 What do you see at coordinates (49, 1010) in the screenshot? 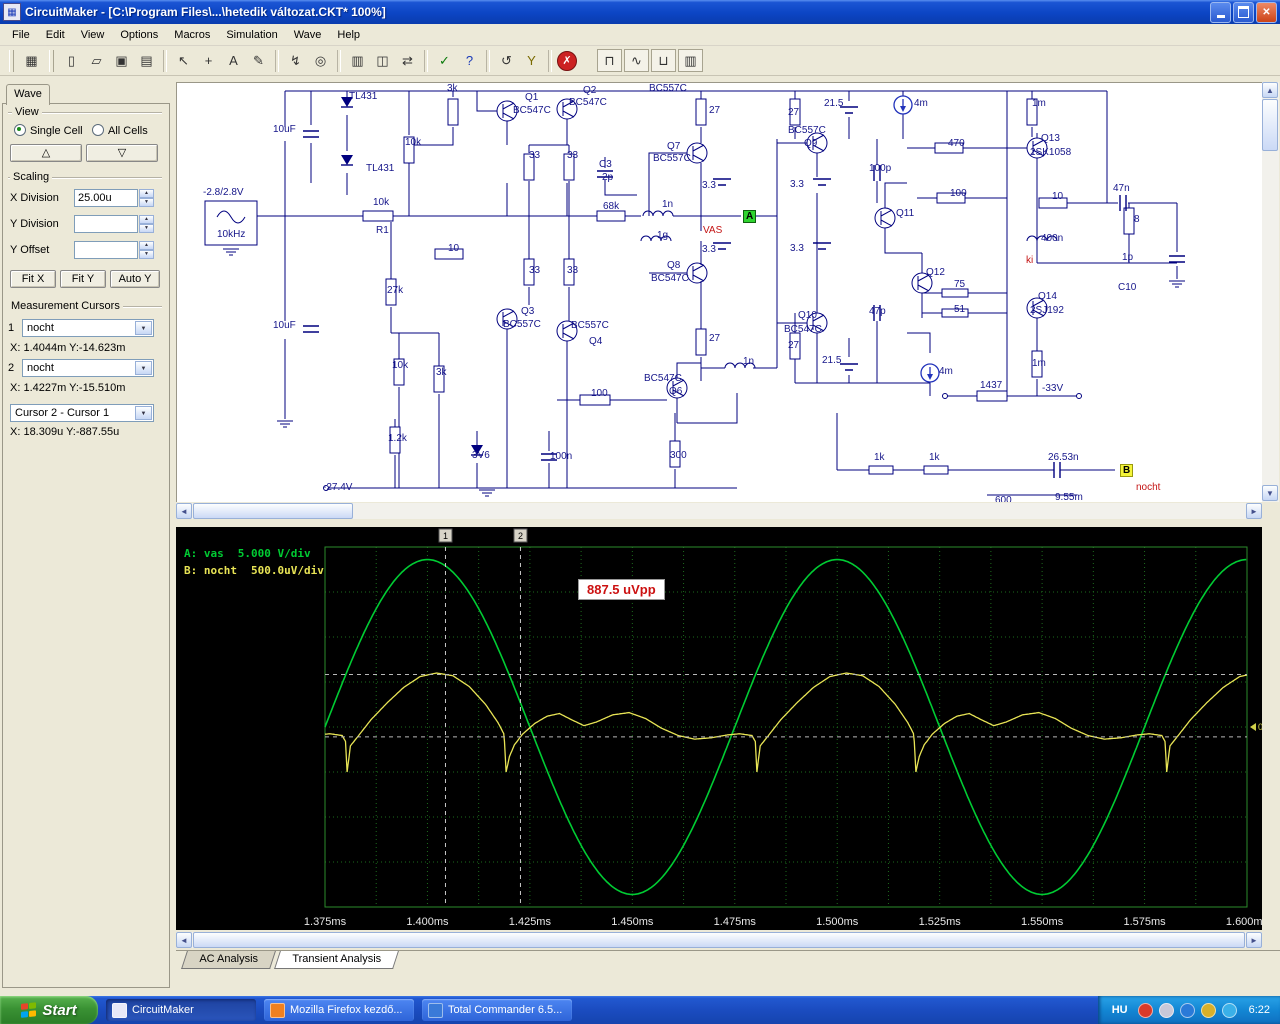
I see `start-button: Start` at bounding box center [49, 1010].